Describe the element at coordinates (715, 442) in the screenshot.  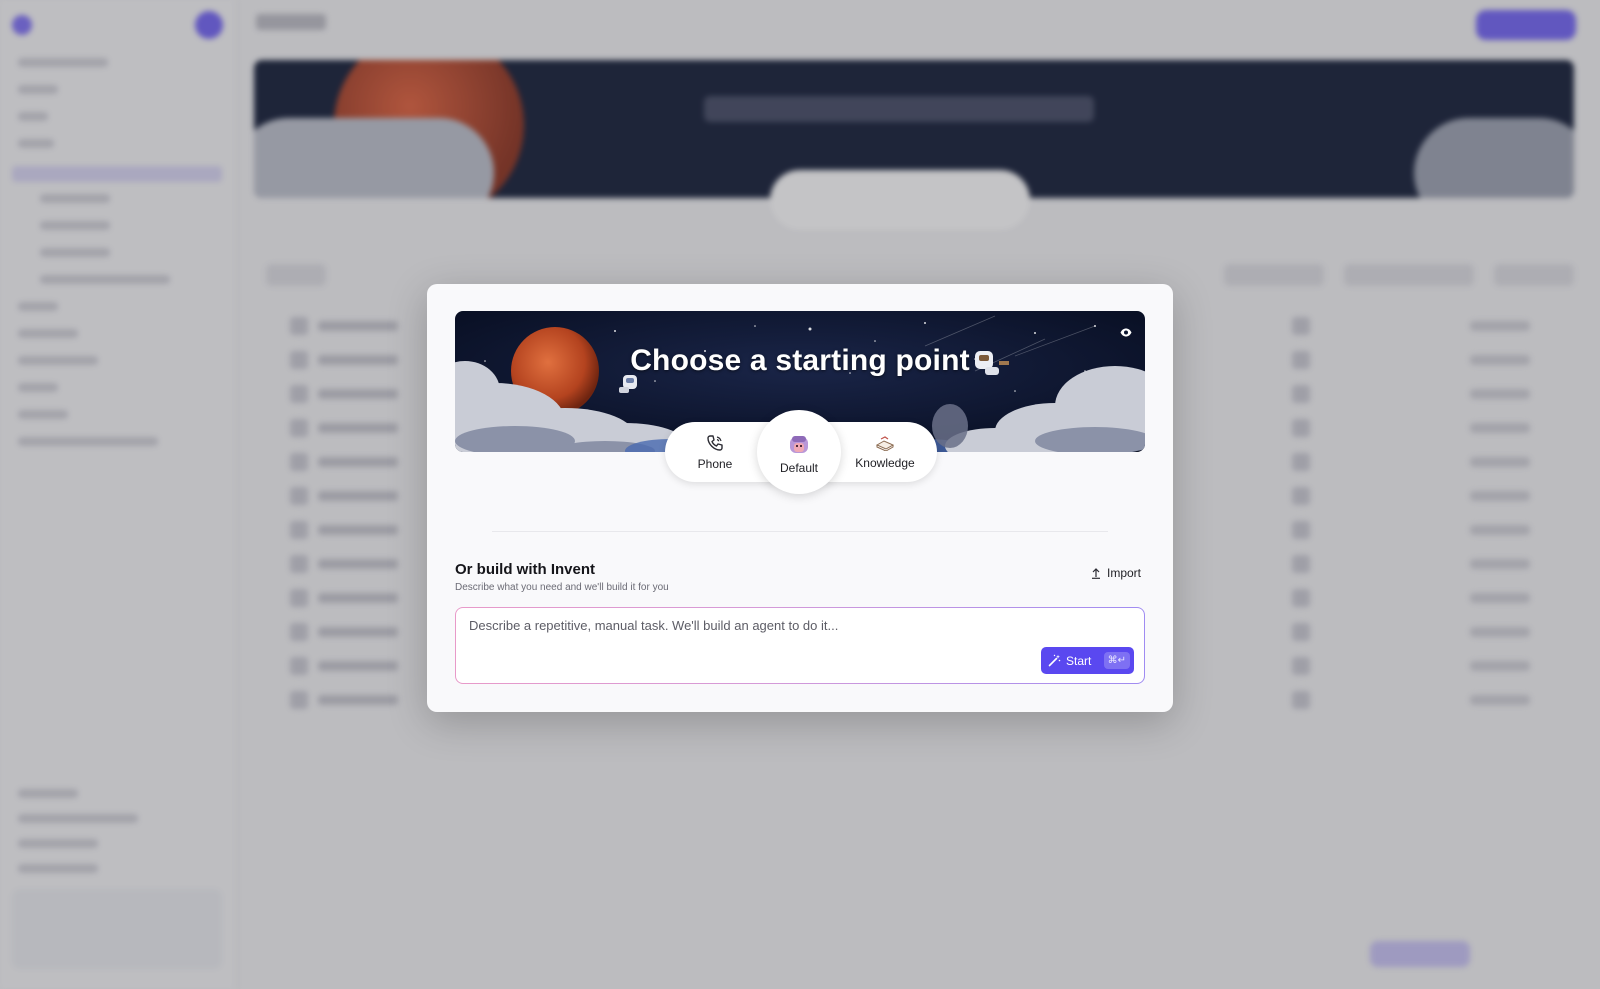
I see `phone-icon` at that location.